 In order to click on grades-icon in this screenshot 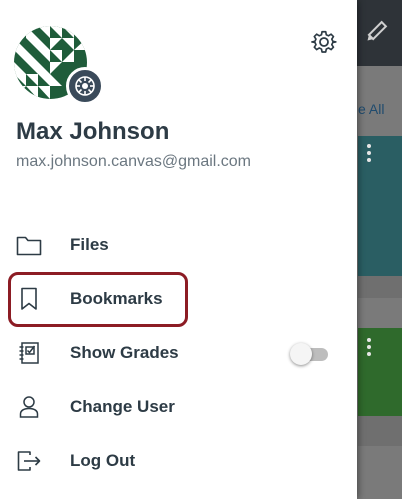, I will do `click(29, 353)`.